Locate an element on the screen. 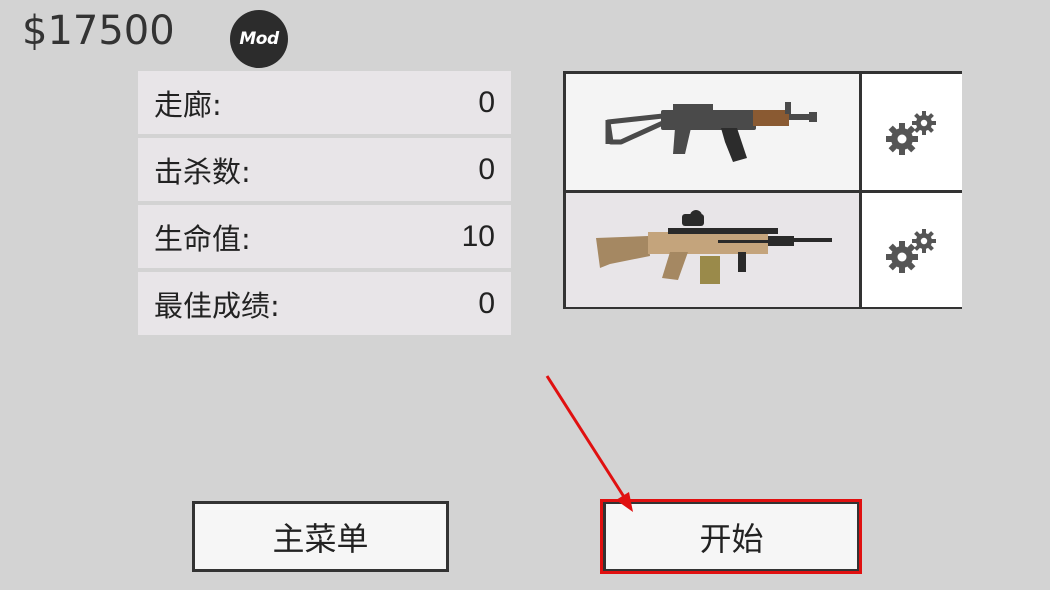 The width and height of the screenshot is (1050, 590). stat-row-best-score: 最佳成绩: 0 is located at coordinates (324, 303).